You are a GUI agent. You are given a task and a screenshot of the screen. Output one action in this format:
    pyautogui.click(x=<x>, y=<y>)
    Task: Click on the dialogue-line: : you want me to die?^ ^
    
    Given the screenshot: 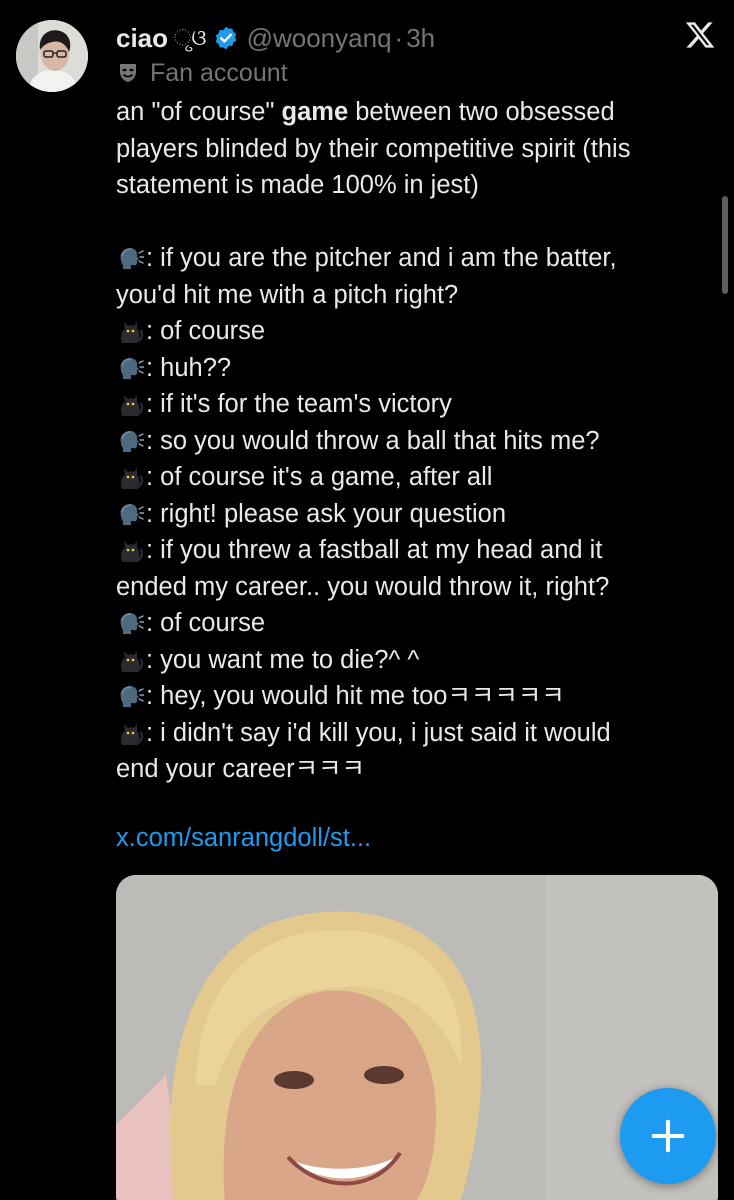 What is the action you would take?
    pyautogui.click(x=416, y=660)
    